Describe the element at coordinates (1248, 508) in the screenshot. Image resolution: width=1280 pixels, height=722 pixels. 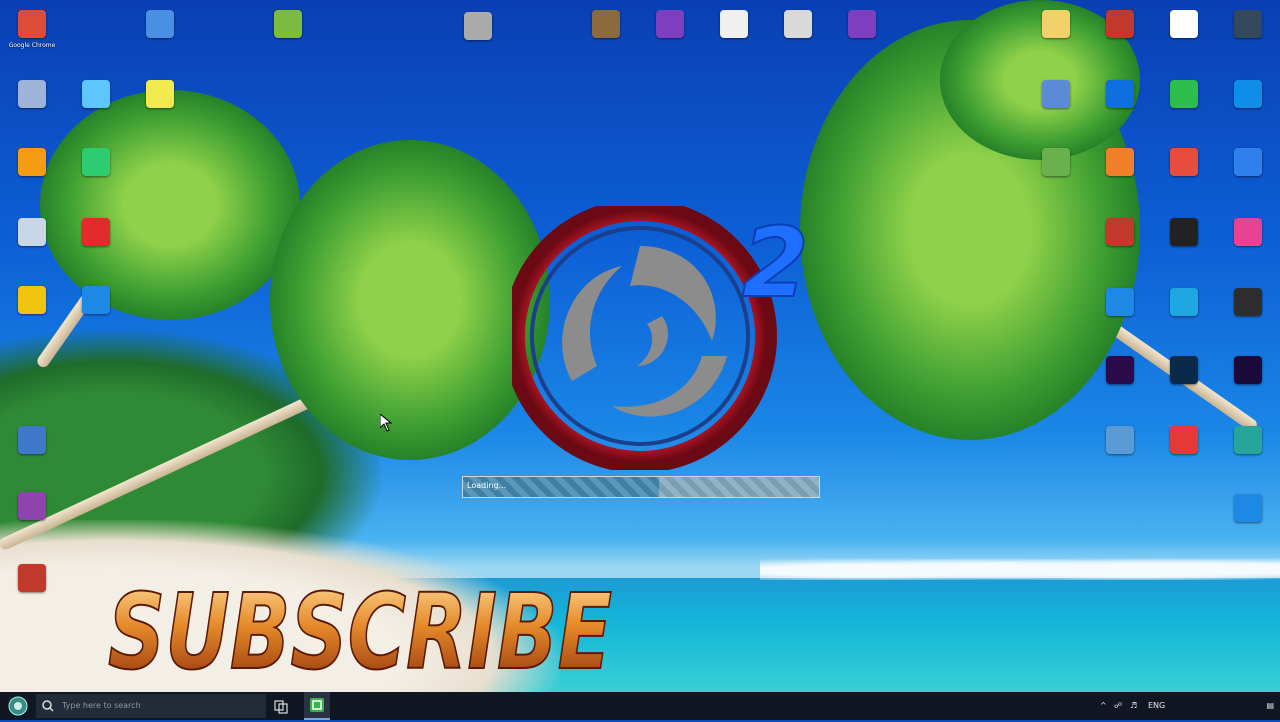
I see `chat-icon` at that location.